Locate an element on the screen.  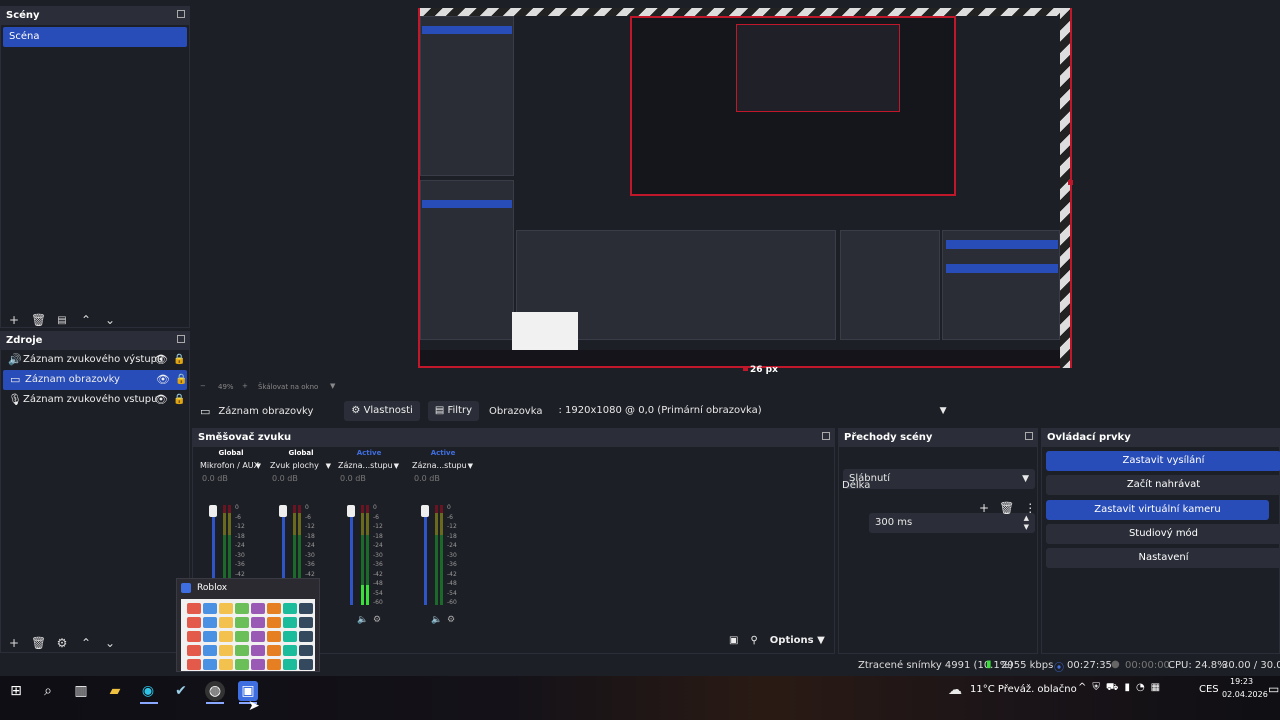
meter-scale-tick: -30 is located at coordinates (240, 555).